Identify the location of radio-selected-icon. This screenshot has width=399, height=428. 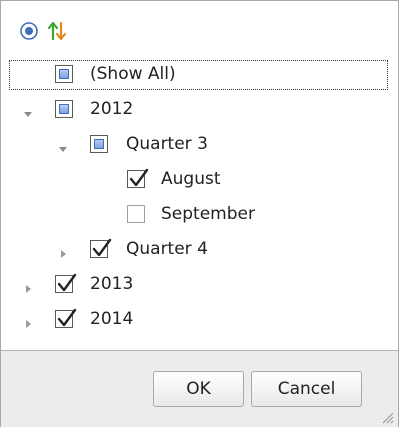
(29, 31).